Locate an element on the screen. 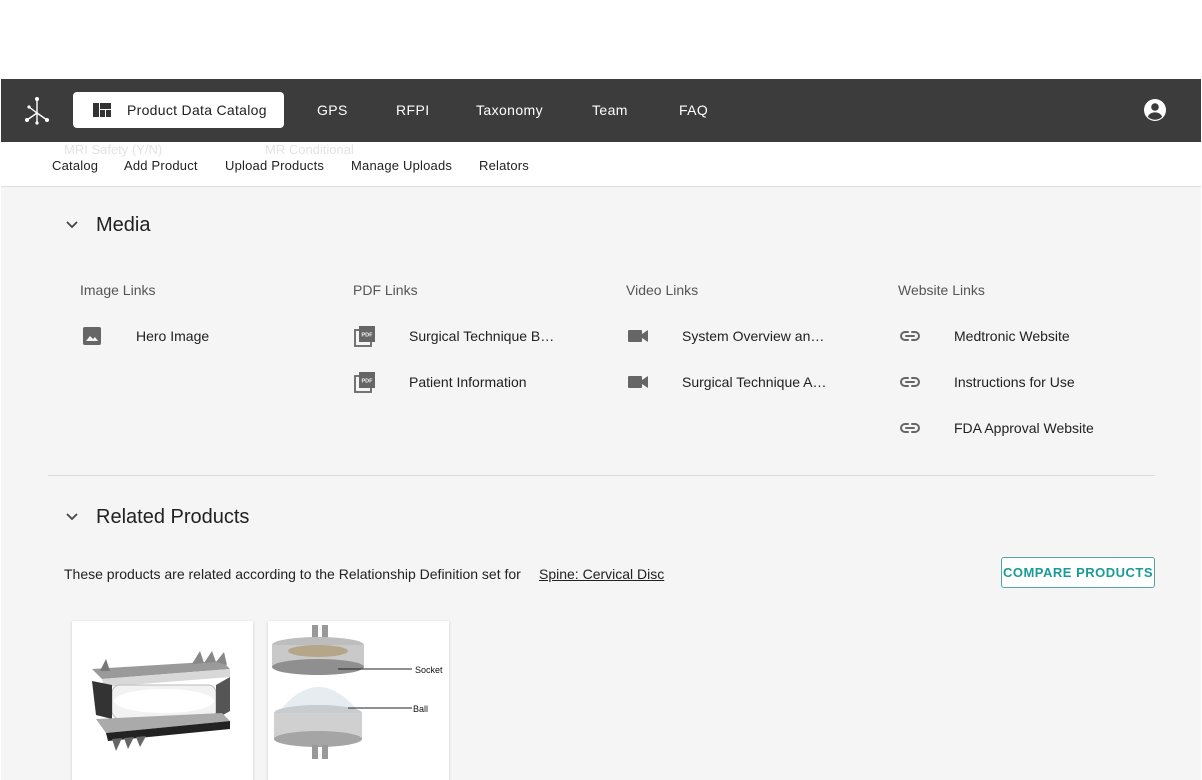 This screenshot has height=780, width=1202. ball-label: Ball is located at coordinates (420, 709).